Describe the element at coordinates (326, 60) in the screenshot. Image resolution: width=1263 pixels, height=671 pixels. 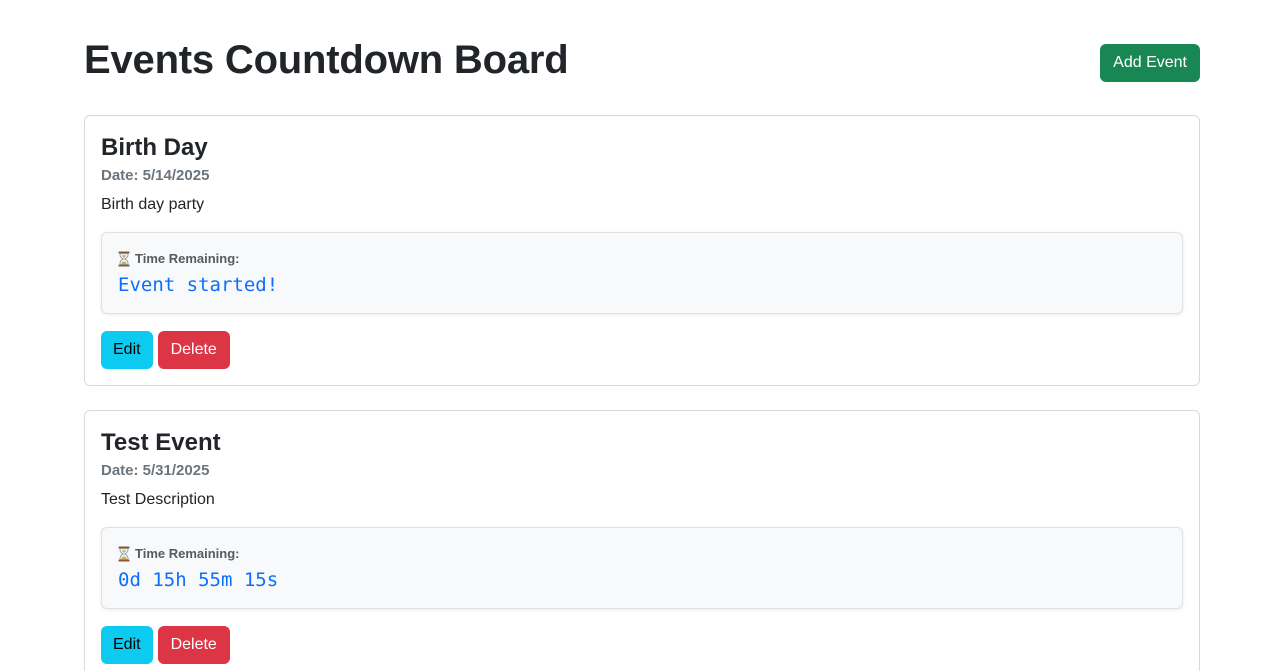
I see `page-title: Events Countdown Board` at that location.